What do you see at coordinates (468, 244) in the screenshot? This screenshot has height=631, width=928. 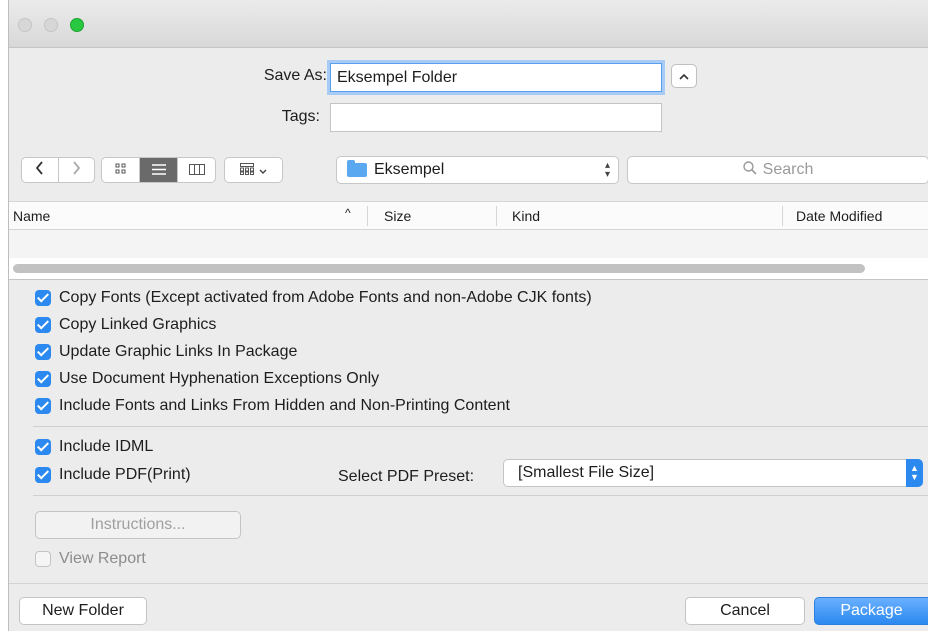 I see `list-row` at bounding box center [468, 244].